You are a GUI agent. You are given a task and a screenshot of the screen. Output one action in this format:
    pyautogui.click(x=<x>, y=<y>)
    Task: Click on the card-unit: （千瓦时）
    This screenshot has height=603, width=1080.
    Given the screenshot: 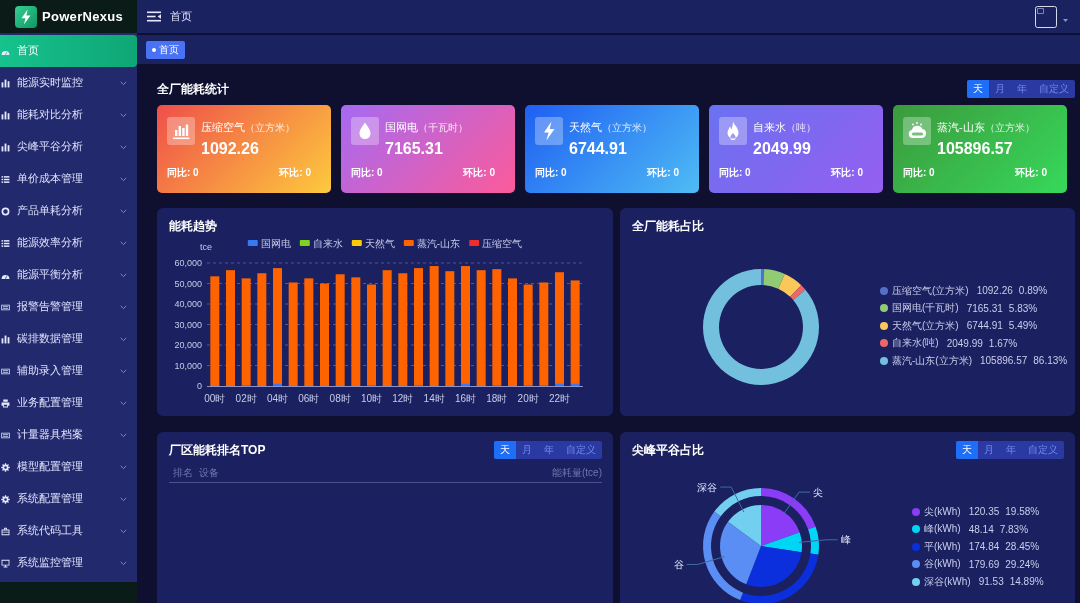 What is the action you would take?
    pyautogui.click(x=443, y=128)
    